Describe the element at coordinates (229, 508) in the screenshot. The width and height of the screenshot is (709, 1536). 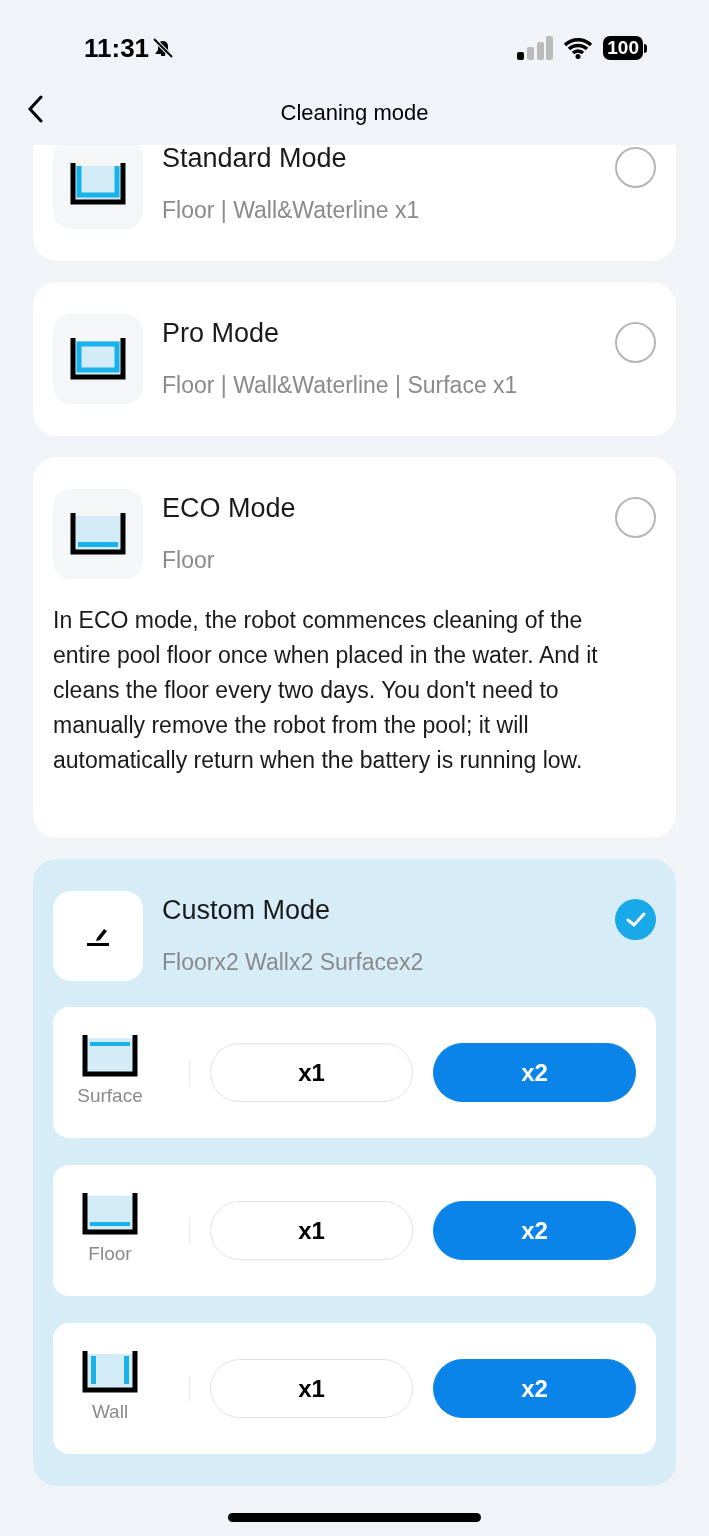
I see `mode-title: ECO Mode` at that location.